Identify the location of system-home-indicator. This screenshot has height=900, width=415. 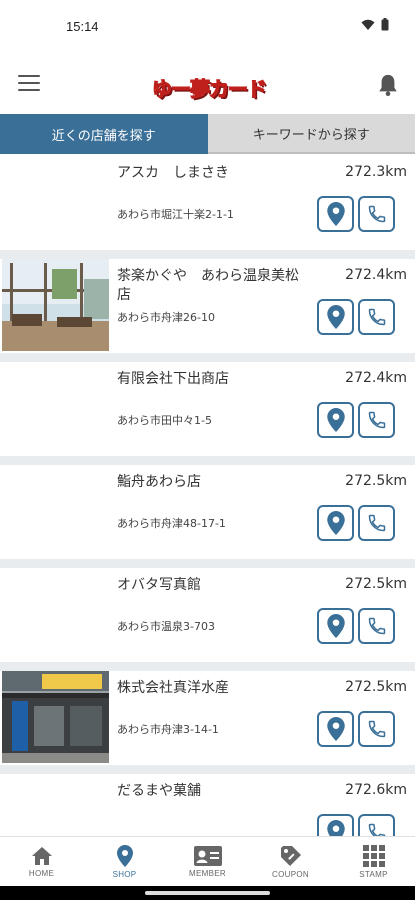
(207, 893).